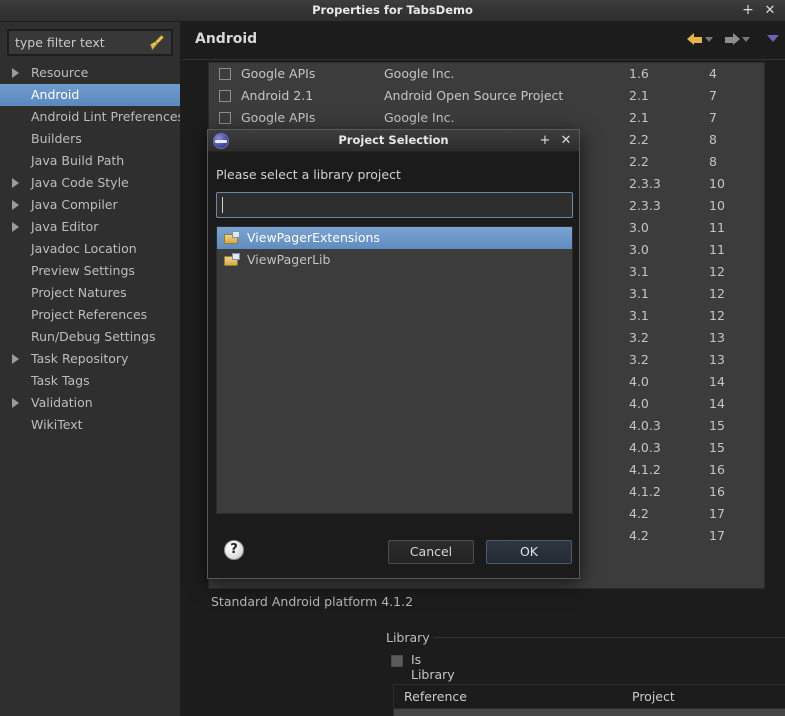  Describe the element at coordinates (90, 425) in the screenshot. I see `sidebar-item-wikitext: WikiText` at that location.